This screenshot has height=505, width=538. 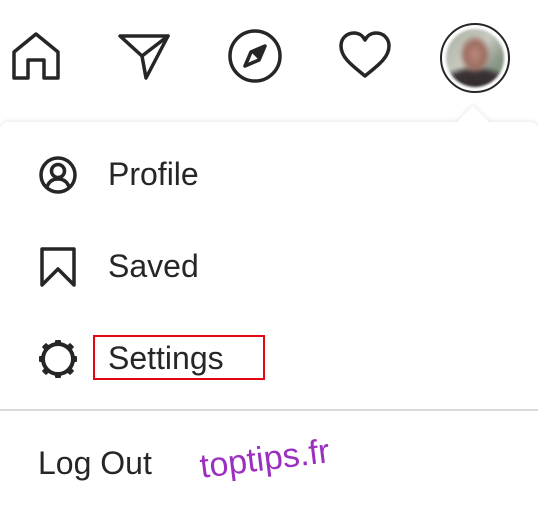 I want to click on send-icon-graphic, so click(x=144, y=57).